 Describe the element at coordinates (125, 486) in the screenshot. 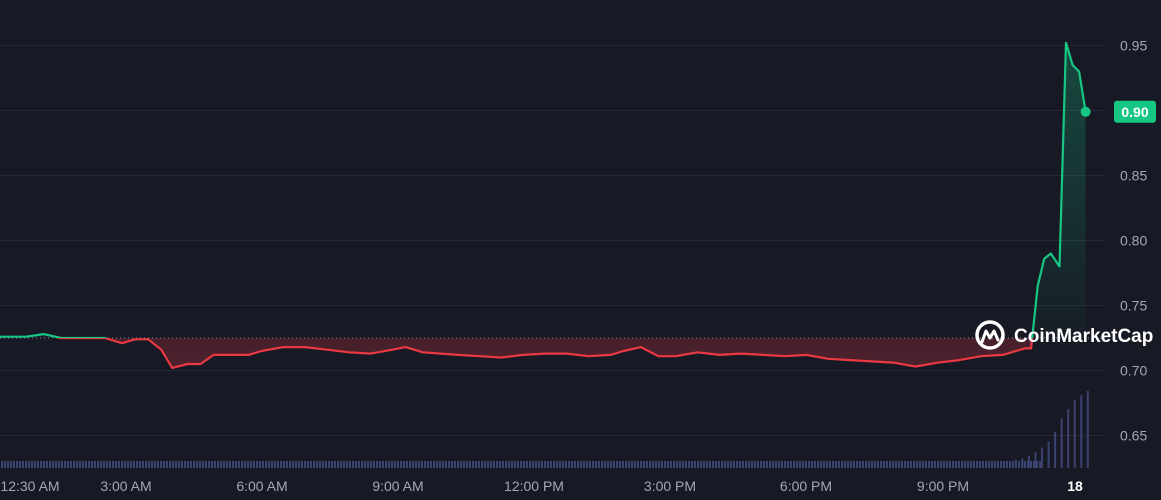

I see `x-tick-label: 3:00 AM` at that location.